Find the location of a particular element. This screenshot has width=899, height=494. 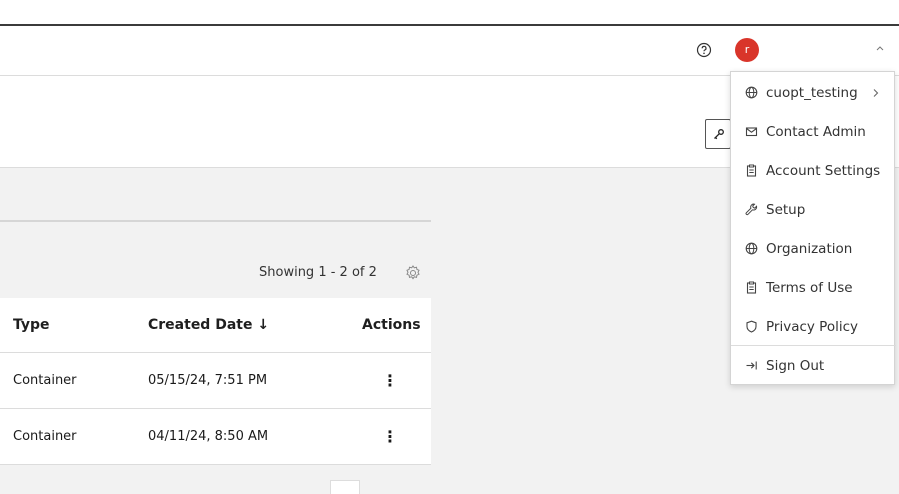

key-button is located at coordinates (718, 134).